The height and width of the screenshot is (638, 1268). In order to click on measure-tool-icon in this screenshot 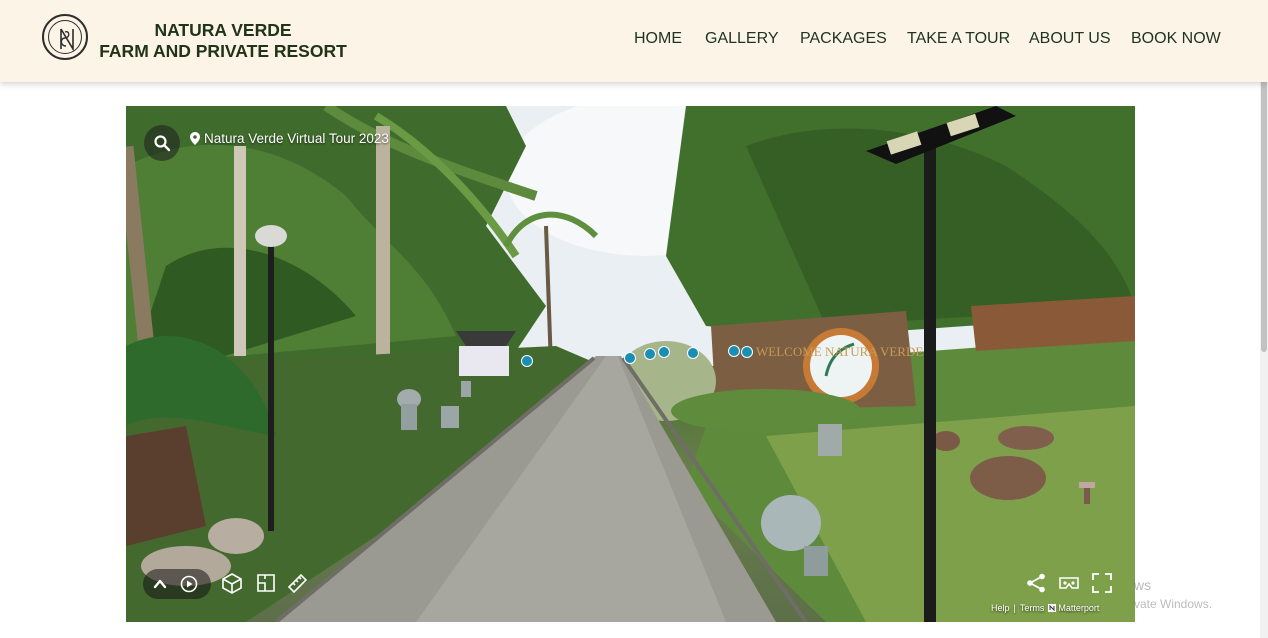, I will do `click(298, 584)`.